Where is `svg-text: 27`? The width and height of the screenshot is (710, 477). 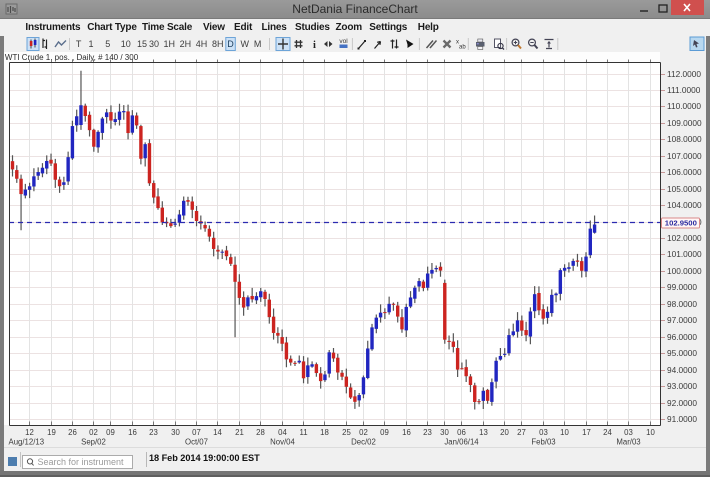 svg-text: 27 is located at coordinates (521, 432).